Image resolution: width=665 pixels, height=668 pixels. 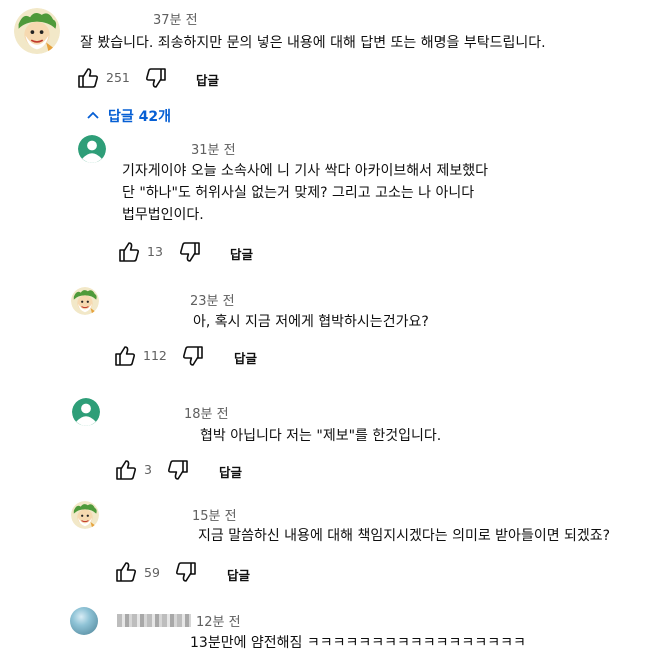 What do you see at coordinates (175, 20) in the screenshot?
I see `comment-time: 37분 전` at bounding box center [175, 20].